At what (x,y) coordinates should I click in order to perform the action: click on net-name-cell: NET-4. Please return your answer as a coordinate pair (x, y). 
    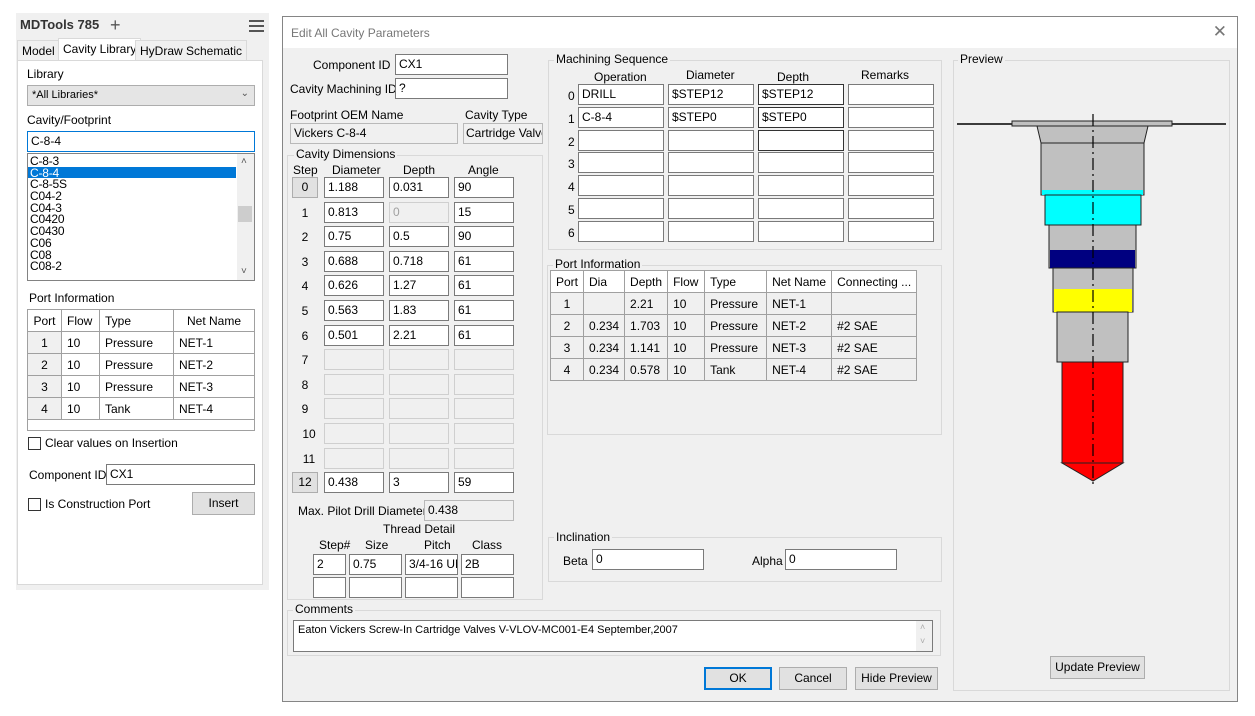
    Looking at the image, I should click on (214, 408).